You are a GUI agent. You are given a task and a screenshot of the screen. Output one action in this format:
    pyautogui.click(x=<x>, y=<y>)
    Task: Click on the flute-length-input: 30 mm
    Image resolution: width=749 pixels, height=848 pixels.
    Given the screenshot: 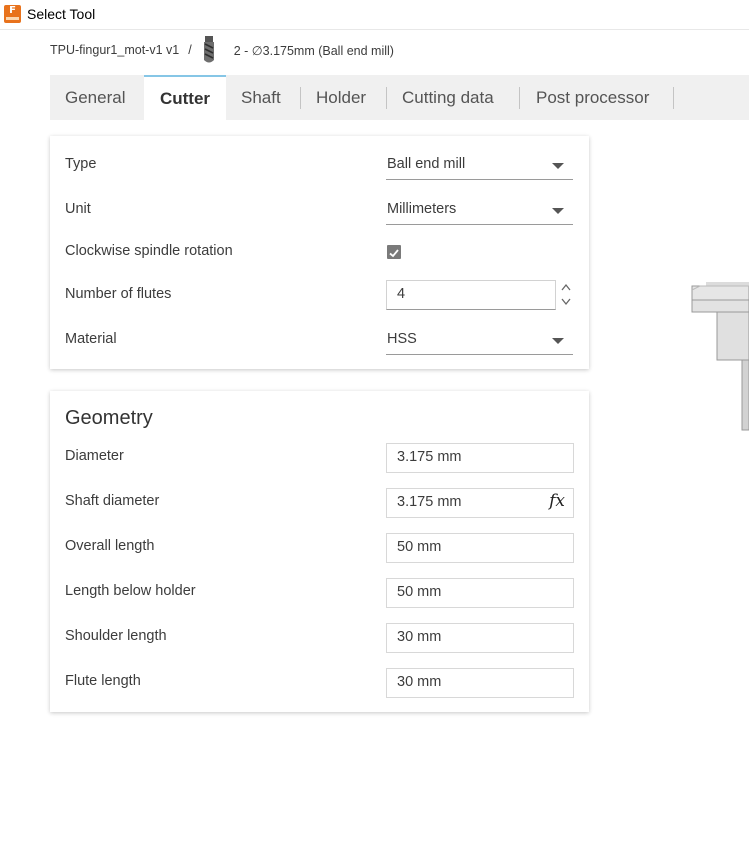 What is the action you would take?
    pyautogui.click(x=480, y=683)
    